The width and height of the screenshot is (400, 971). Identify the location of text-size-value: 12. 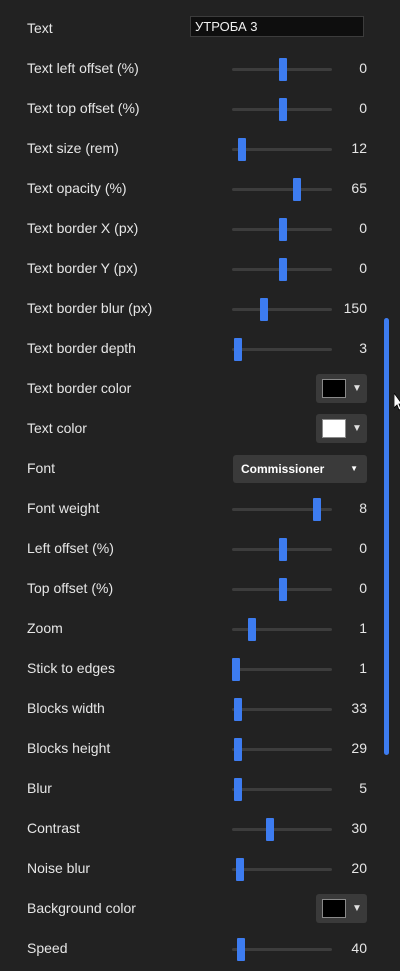
(359, 148).